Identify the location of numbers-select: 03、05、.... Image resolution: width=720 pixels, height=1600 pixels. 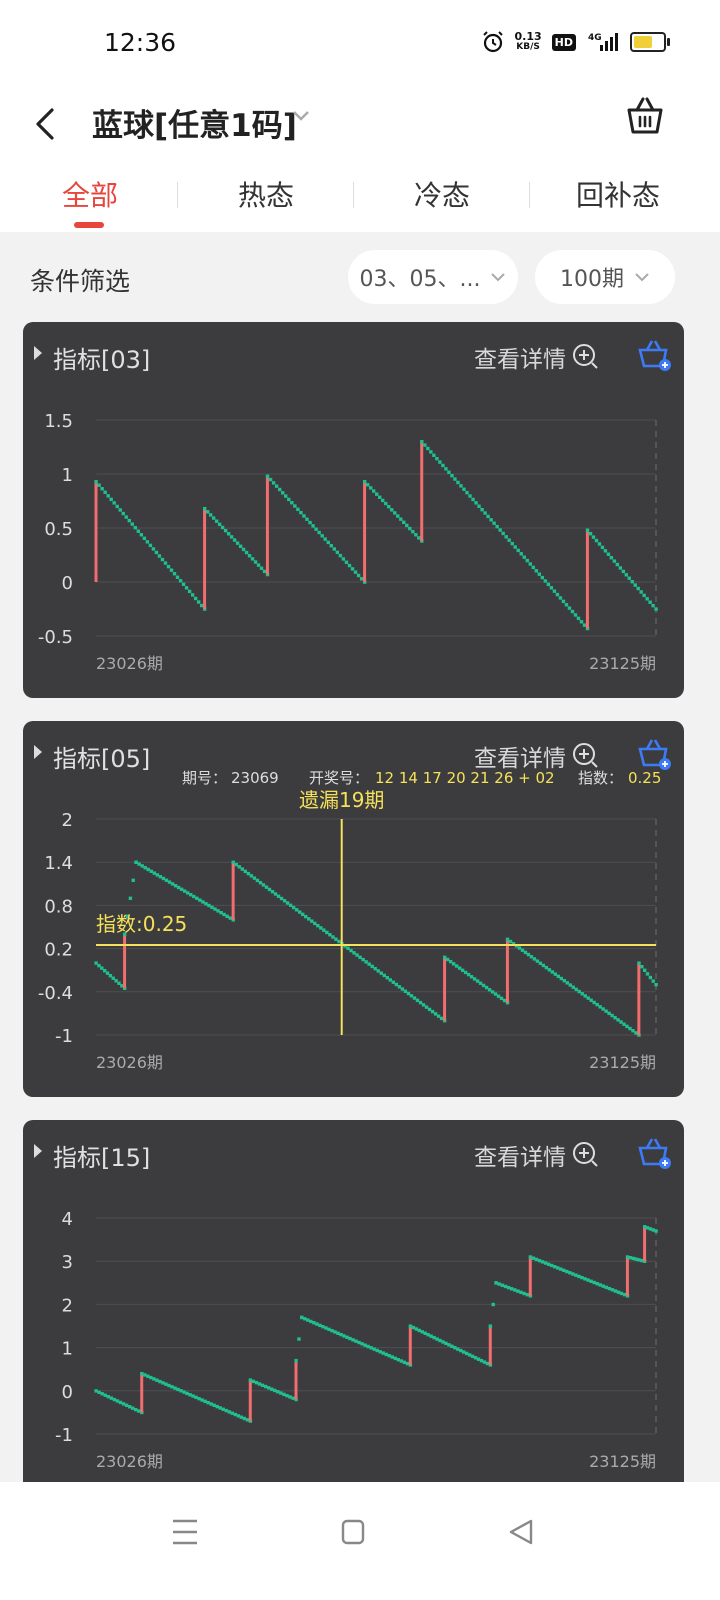
(433, 277).